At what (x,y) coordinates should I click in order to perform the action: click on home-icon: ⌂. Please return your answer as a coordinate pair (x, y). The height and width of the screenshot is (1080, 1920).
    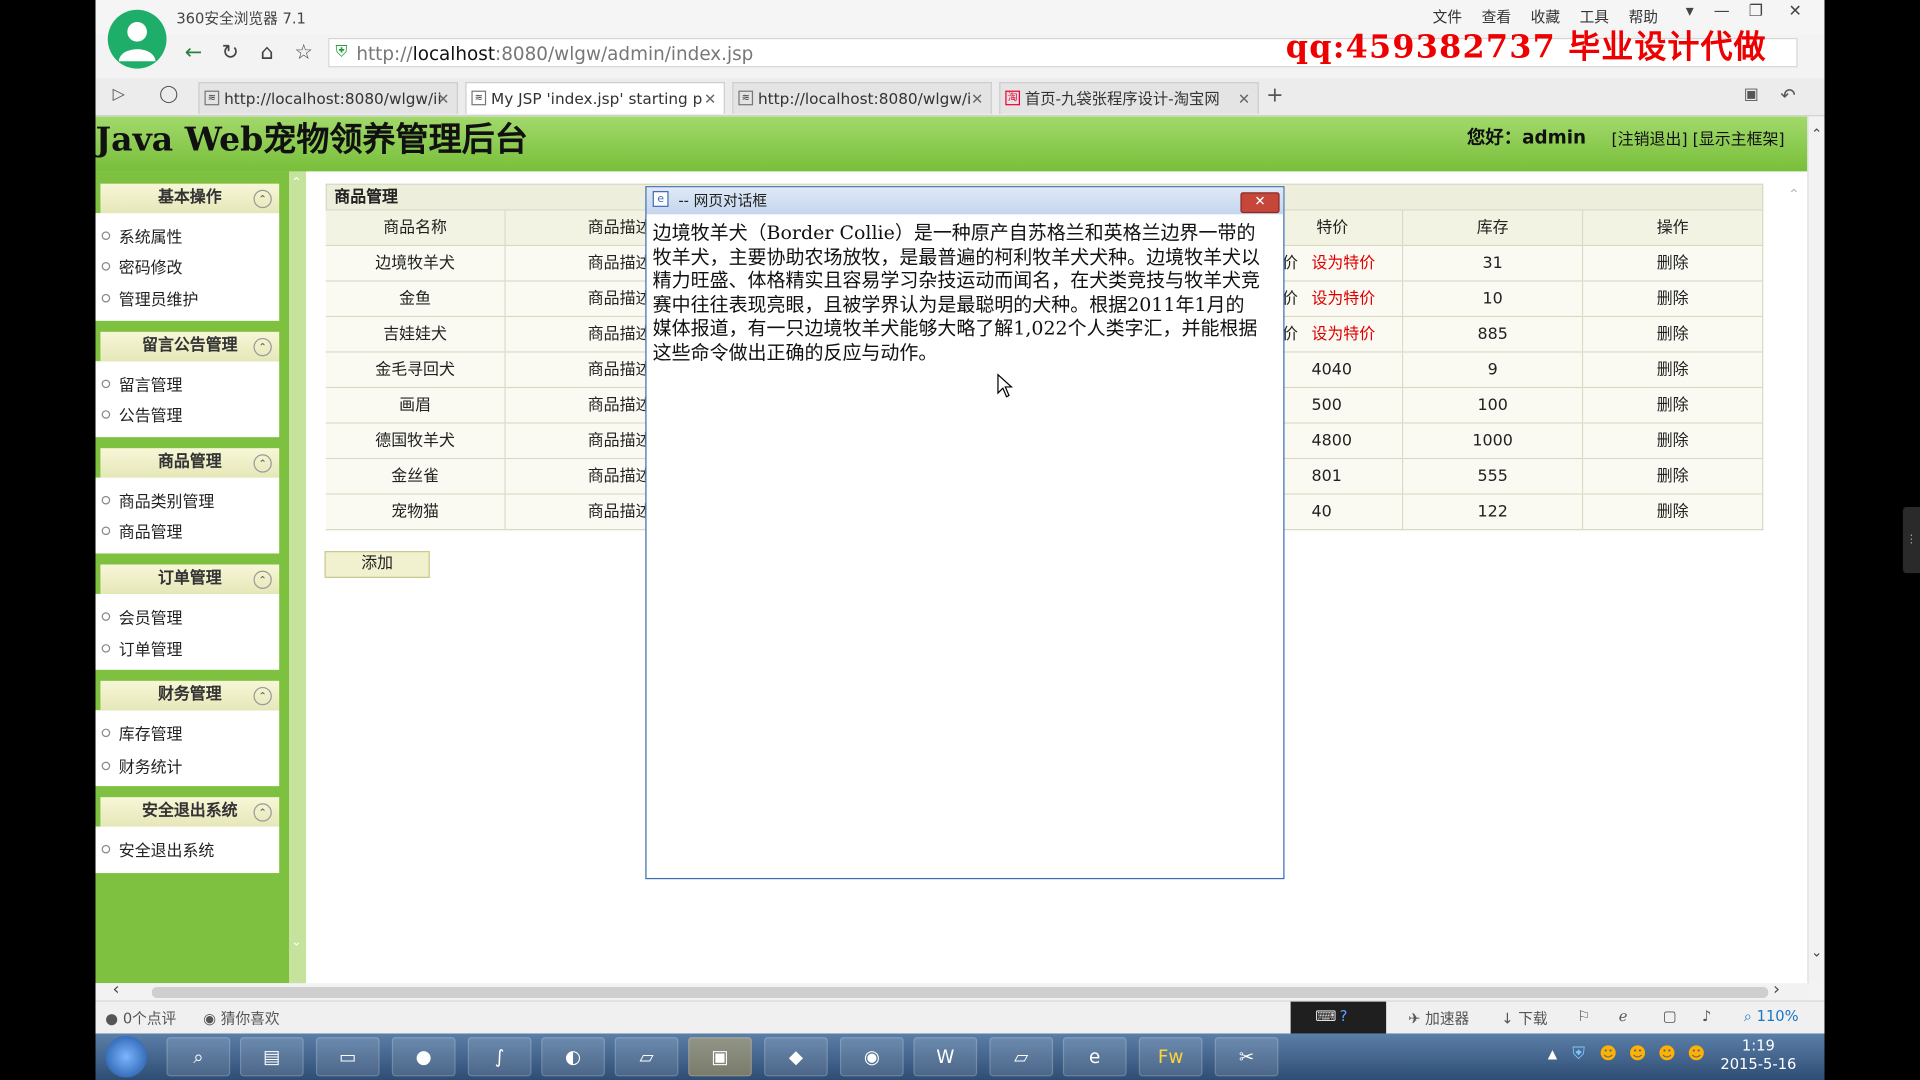
    Looking at the image, I should click on (266, 52).